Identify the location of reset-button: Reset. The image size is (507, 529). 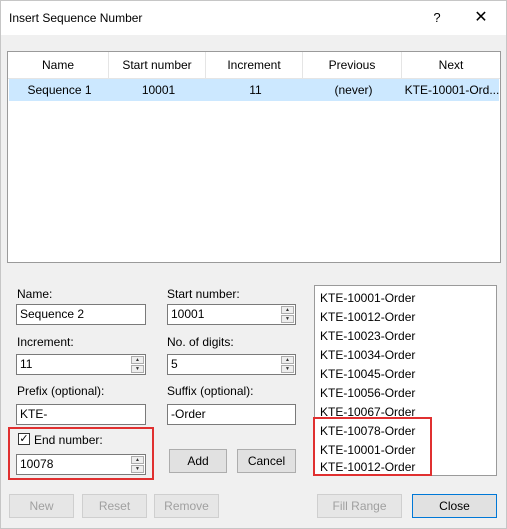
(114, 506).